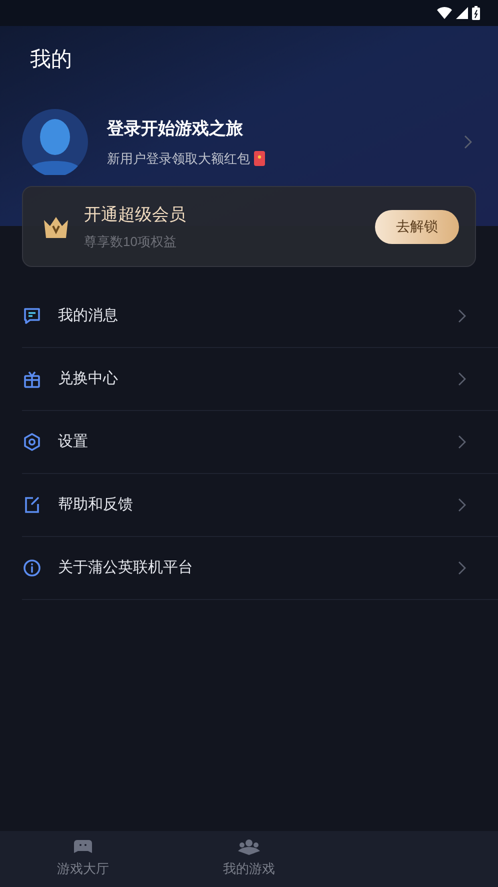 Image resolution: width=498 pixels, height=887 pixels. Describe the element at coordinates (260, 505) in the screenshot. I see `menu-item: 帮助和反馈` at that location.